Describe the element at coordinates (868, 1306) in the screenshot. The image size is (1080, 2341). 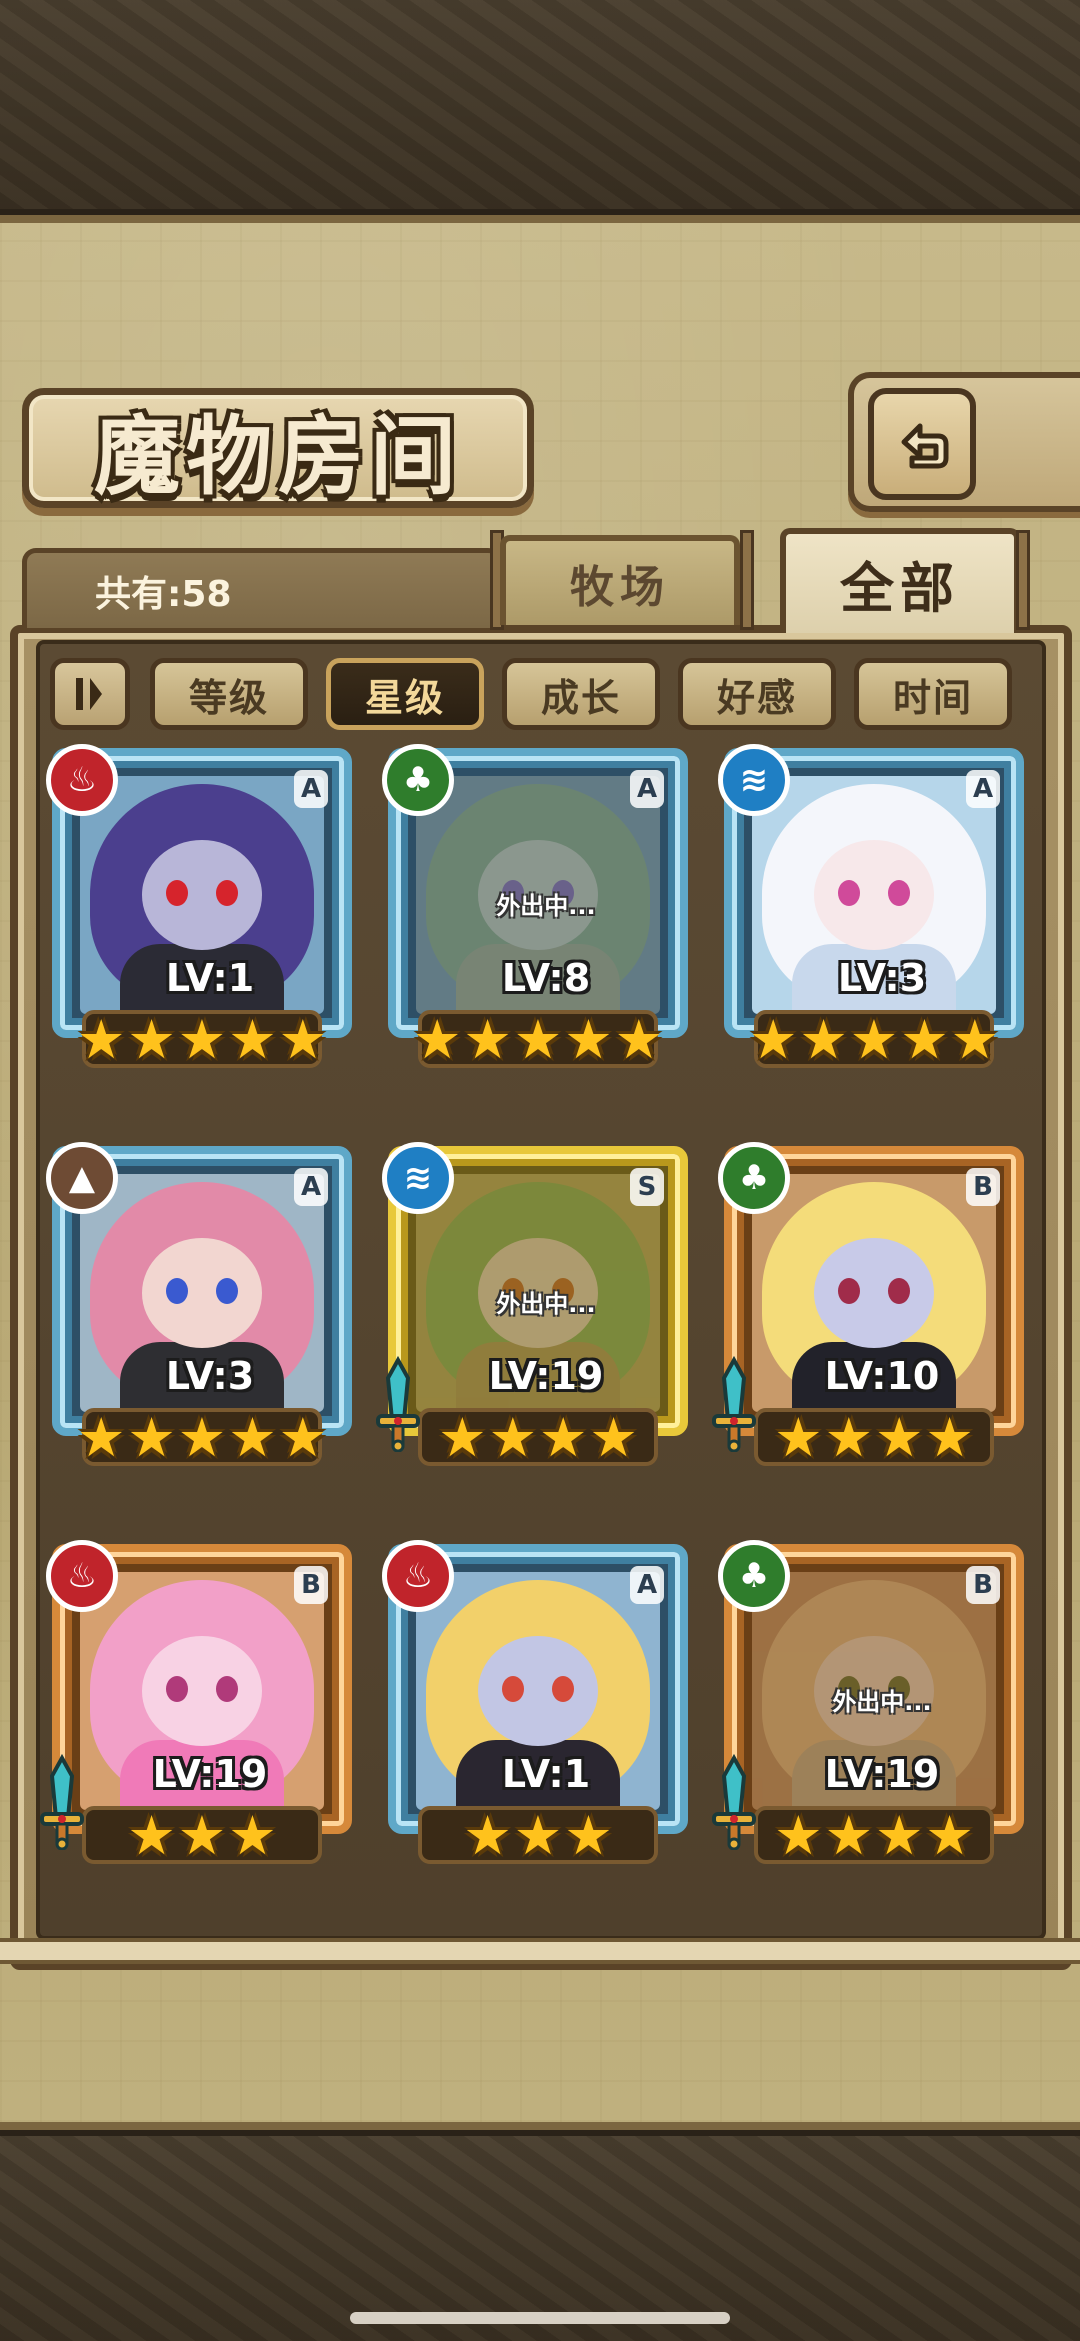
I see `monster-card: B LV:10 ♣ ★ ★ ★ ★` at that location.